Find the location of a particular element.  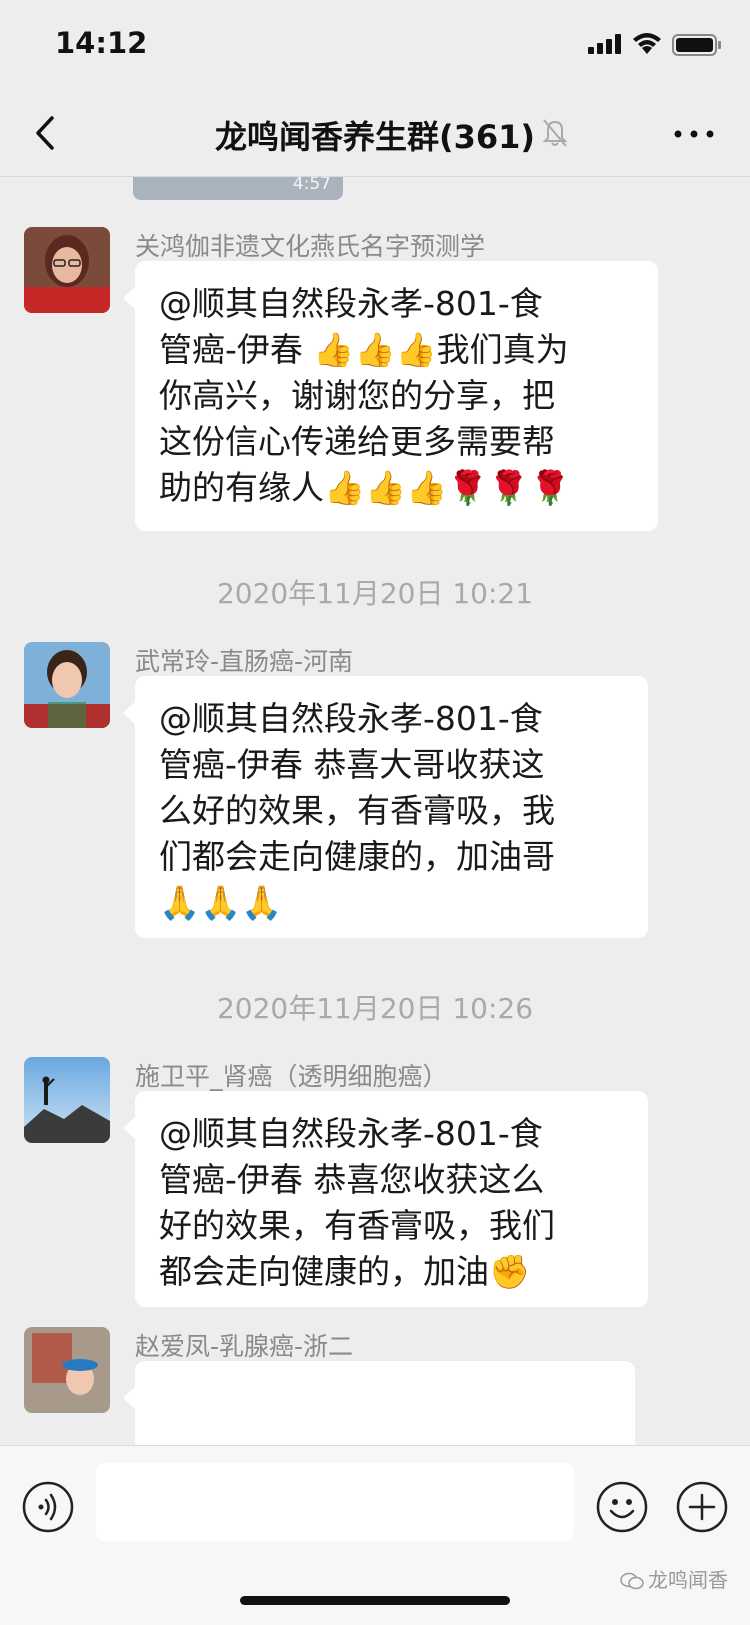

input-bar: 龙鸣闻香 is located at coordinates (375, 1535).